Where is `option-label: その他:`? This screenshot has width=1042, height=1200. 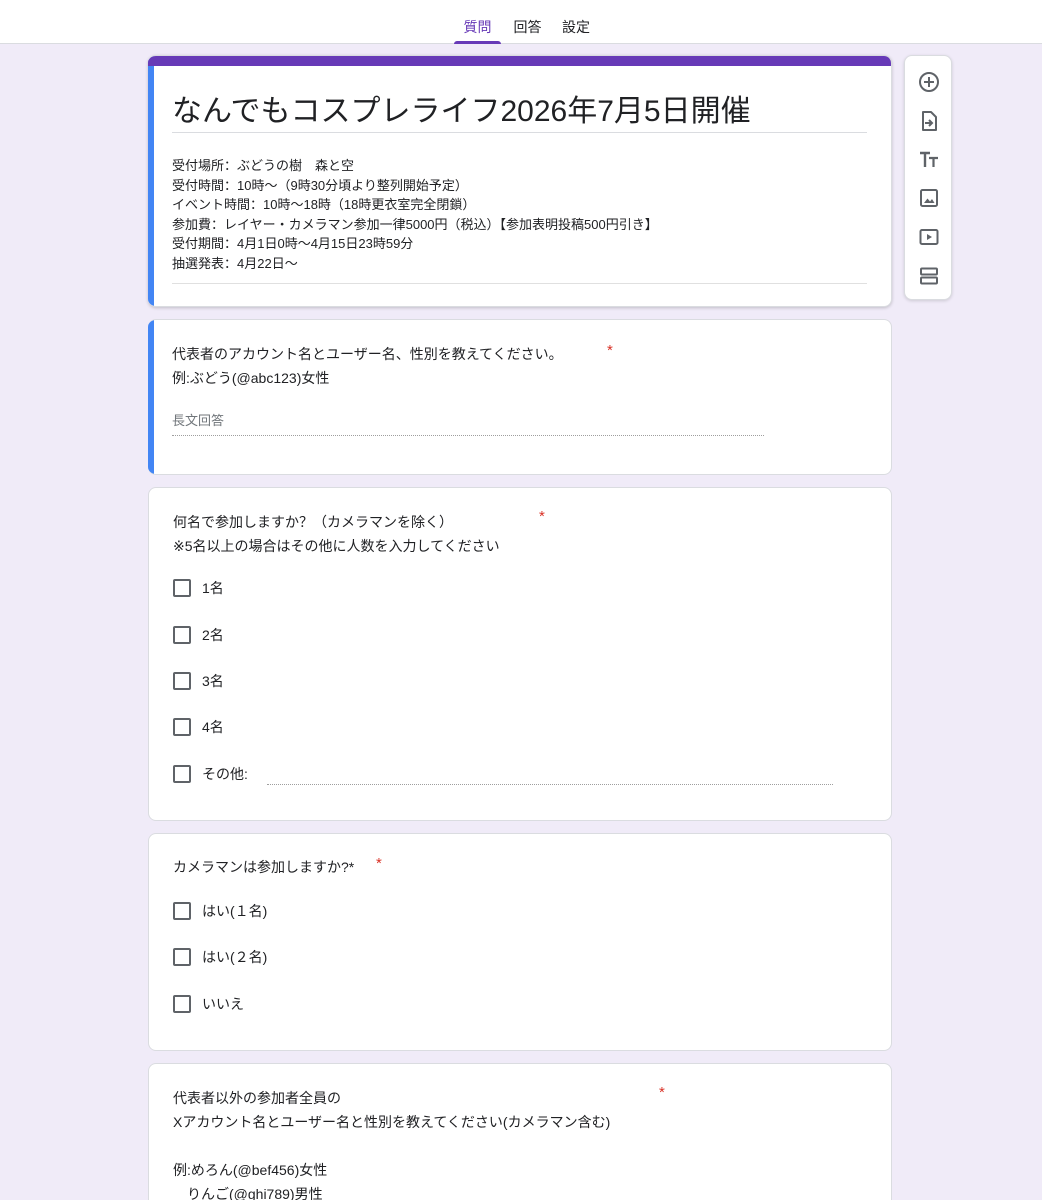
option-label: その他: is located at coordinates (225, 774).